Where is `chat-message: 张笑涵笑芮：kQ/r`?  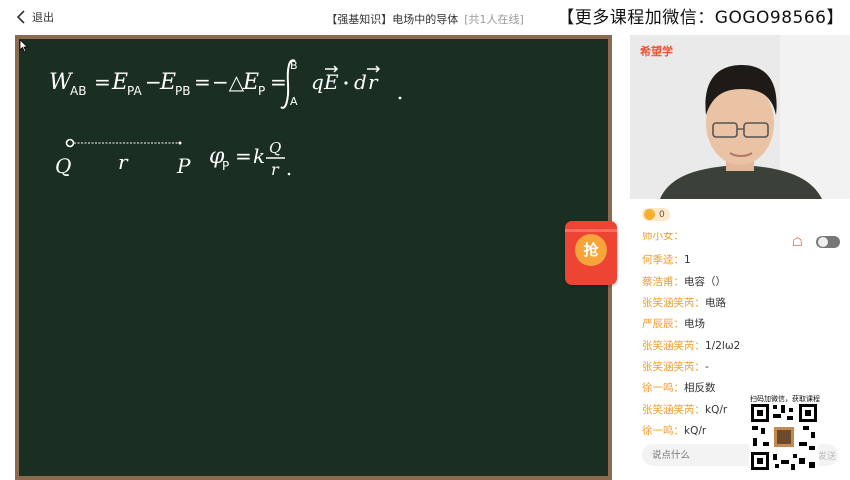 chat-message: 张笑涵笑芮：kQ/r is located at coordinates (685, 410).